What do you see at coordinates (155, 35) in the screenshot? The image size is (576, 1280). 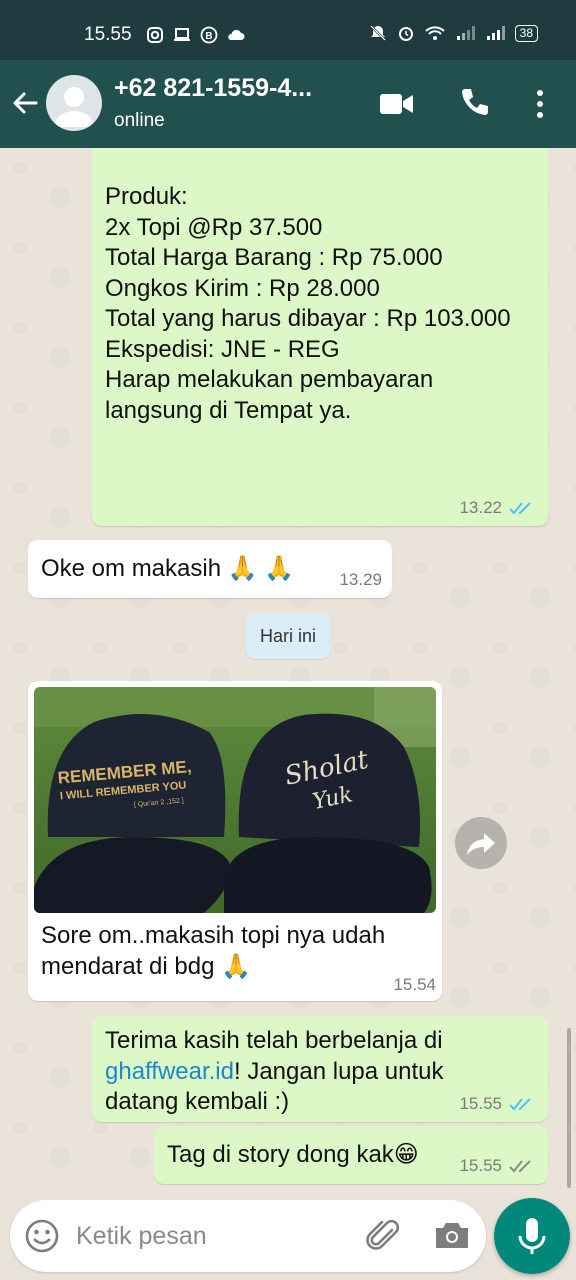 I see `instagram-icon` at bounding box center [155, 35].